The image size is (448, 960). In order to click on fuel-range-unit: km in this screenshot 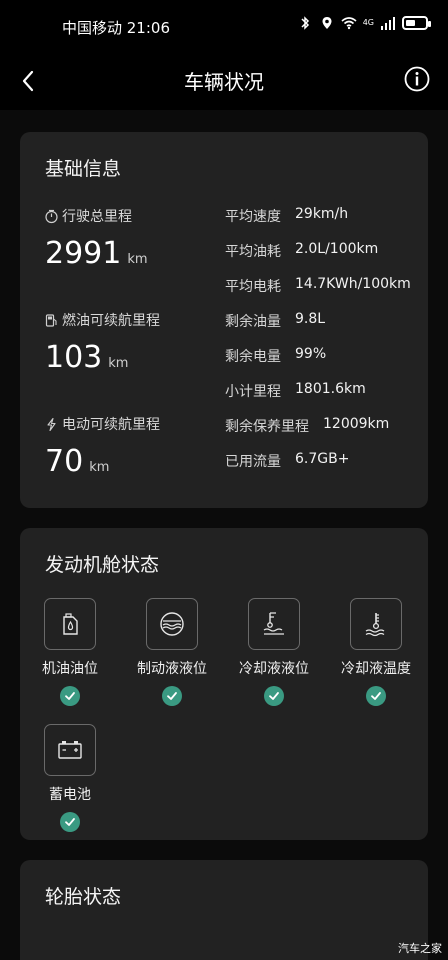, I will do `click(118, 363)`.